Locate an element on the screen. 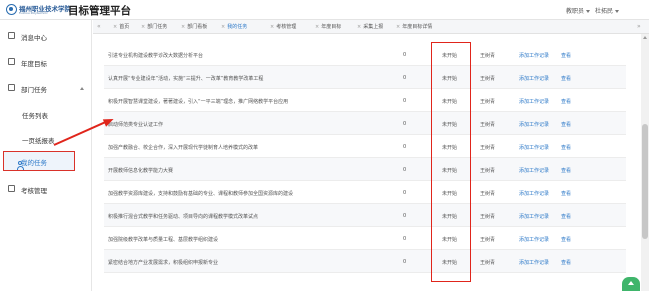 Image resolution: width=649 pixels, height=291 pixels. sidebar-item-department-tasks: 部门任务 is located at coordinates (46, 88).